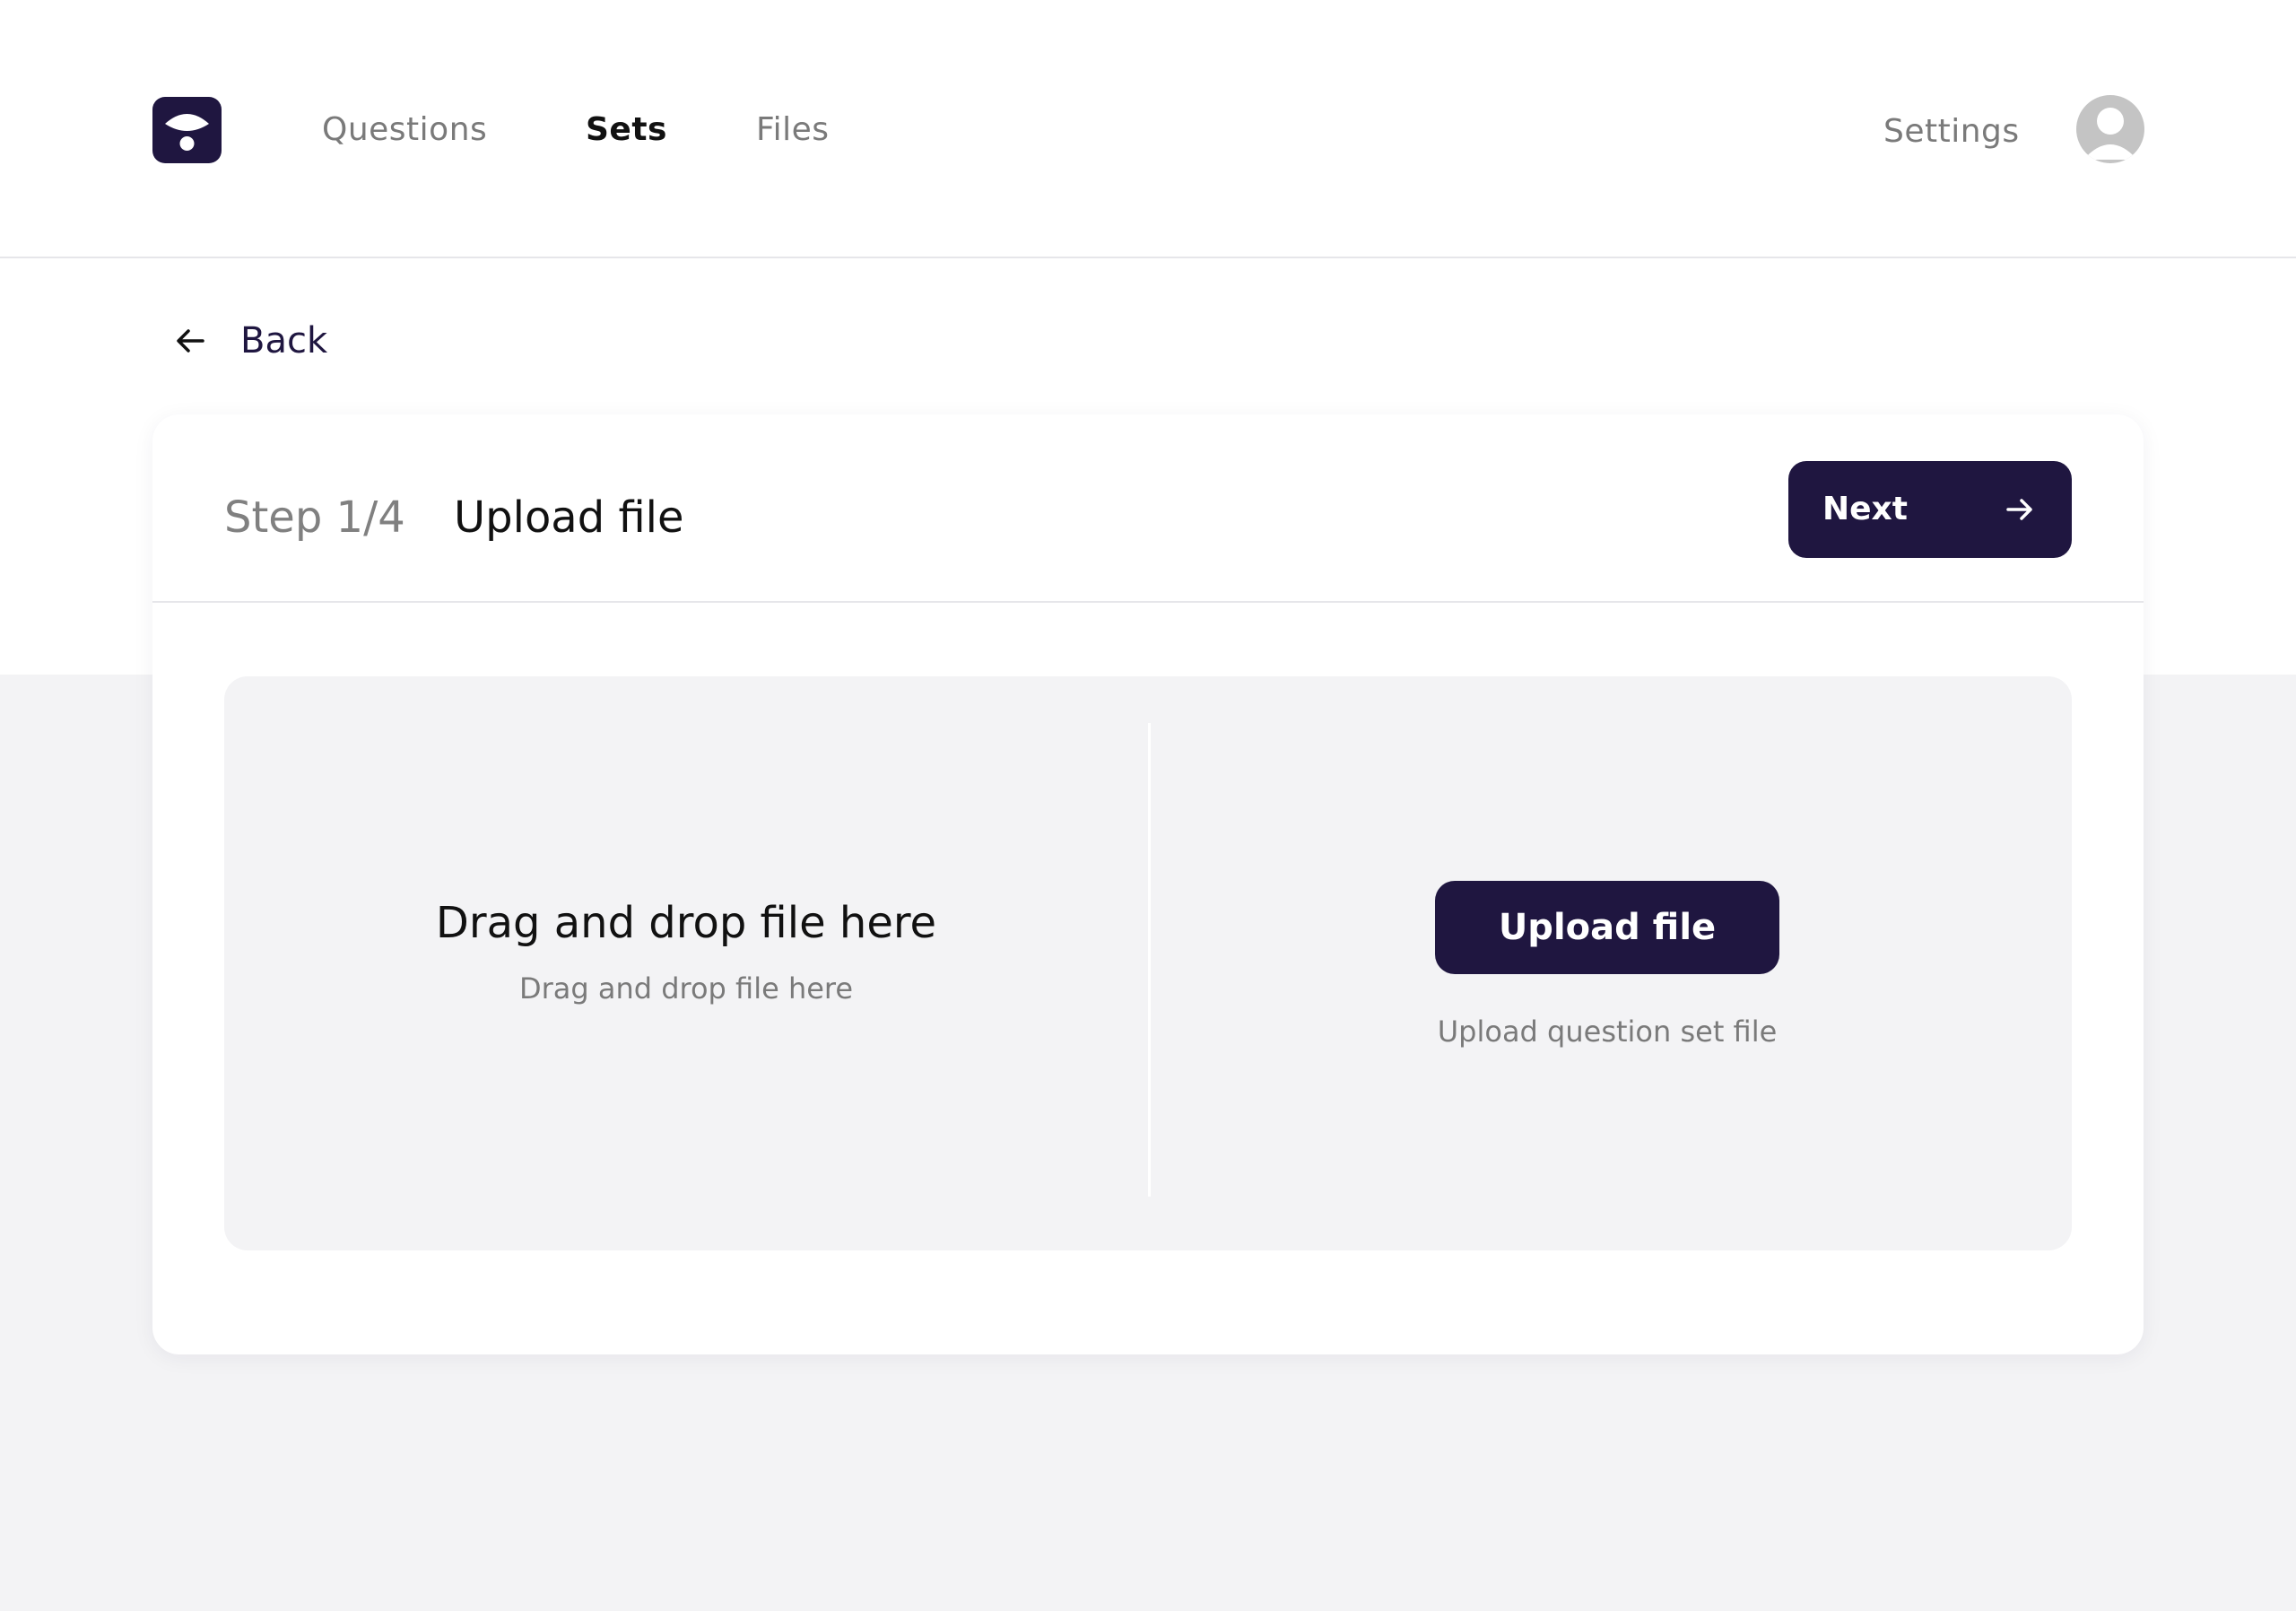  I want to click on arrow-left-icon, so click(190, 341).